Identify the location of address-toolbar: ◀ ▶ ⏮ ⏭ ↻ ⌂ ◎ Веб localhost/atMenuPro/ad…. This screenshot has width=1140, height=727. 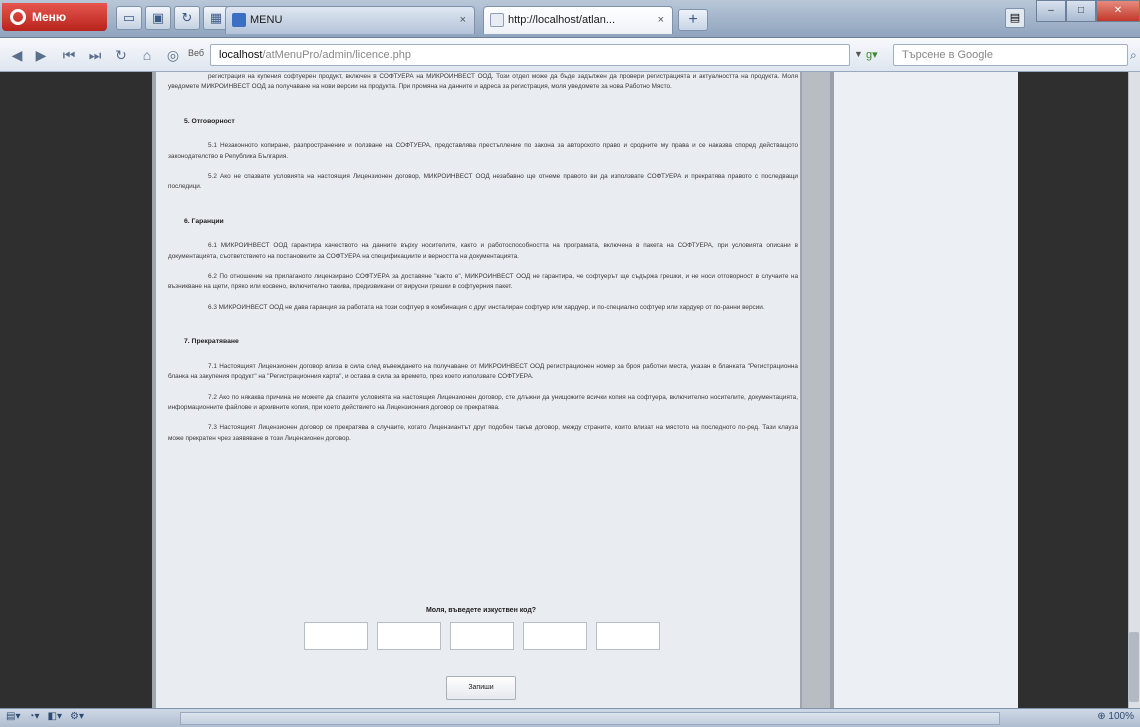
(570, 55).